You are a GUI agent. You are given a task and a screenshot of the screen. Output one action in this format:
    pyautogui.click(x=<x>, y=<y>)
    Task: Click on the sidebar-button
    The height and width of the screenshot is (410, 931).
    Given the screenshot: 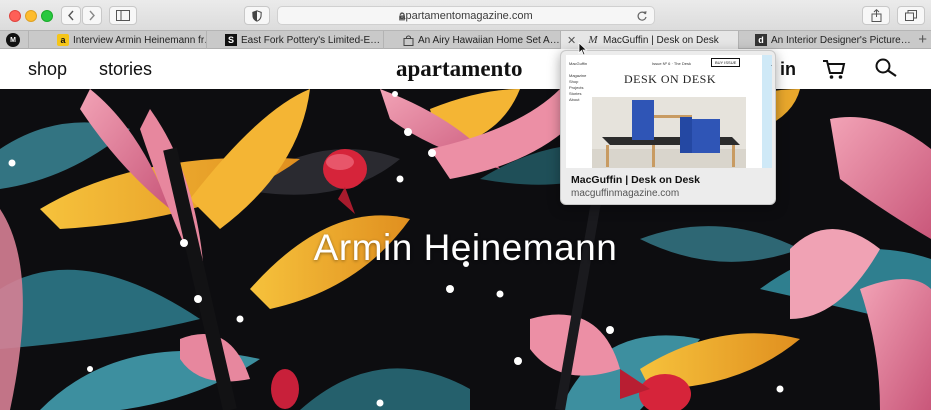 What is the action you would take?
    pyautogui.click(x=123, y=15)
    